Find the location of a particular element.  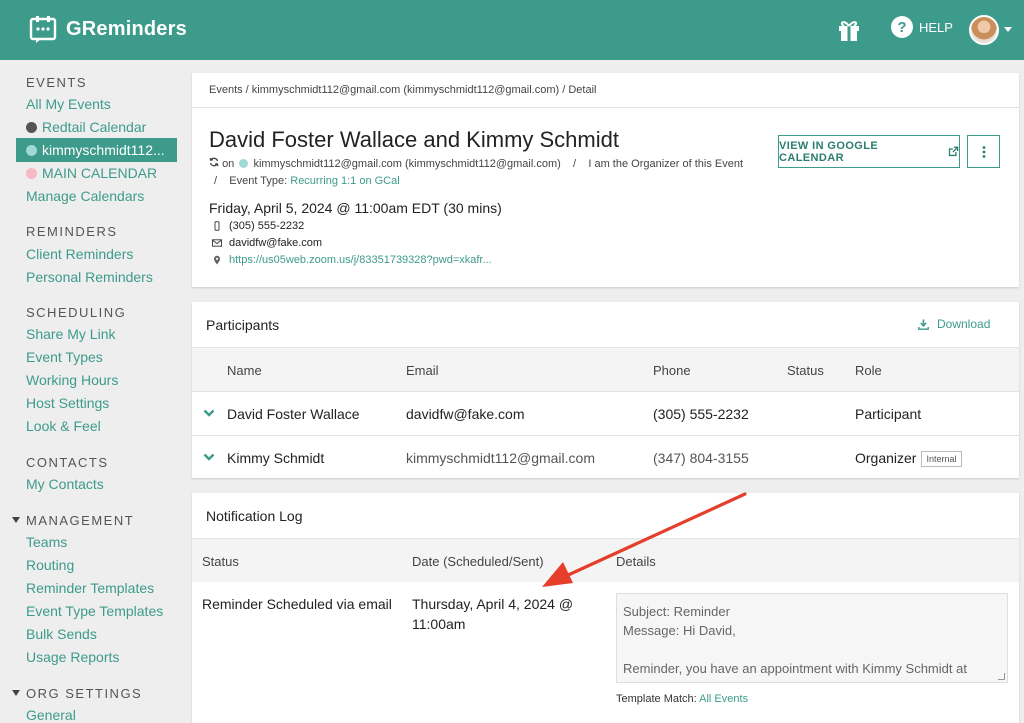

column-header-role: Role is located at coordinates (868, 370).